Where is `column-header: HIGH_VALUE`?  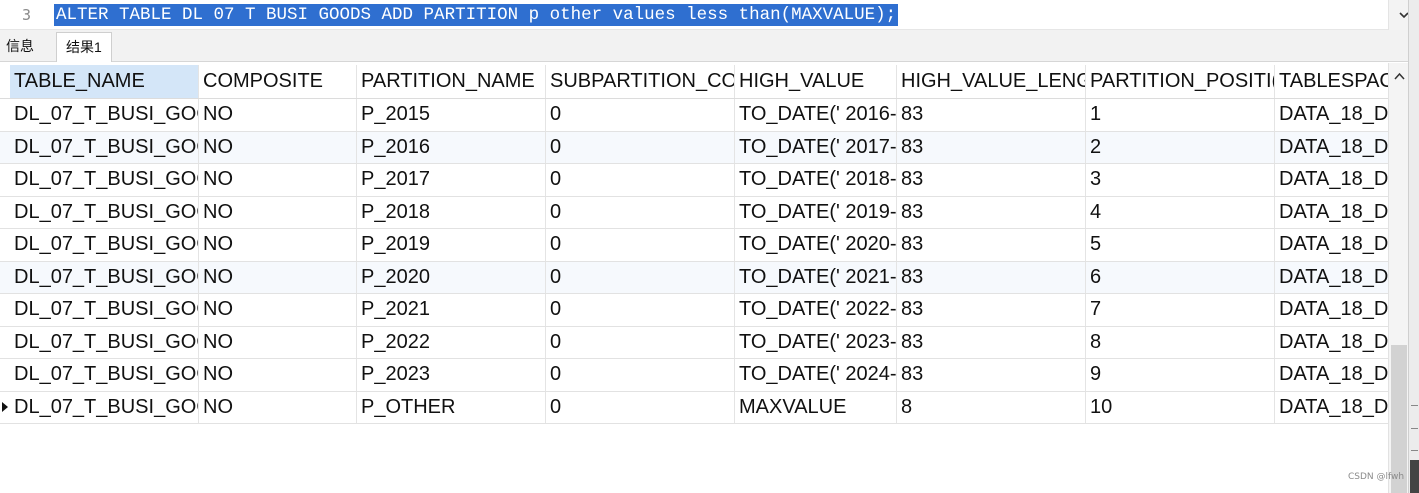 column-header: HIGH_VALUE is located at coordinates (816, 81).